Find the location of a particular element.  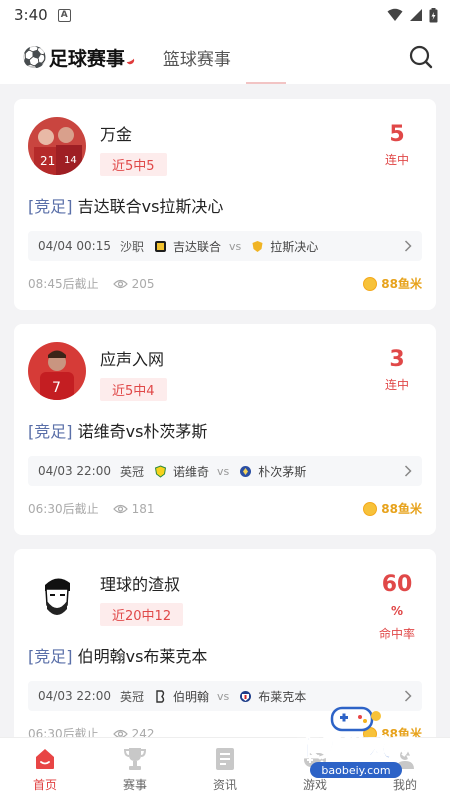

home-team: 伯明翰 is located at coordinates (181, 696).